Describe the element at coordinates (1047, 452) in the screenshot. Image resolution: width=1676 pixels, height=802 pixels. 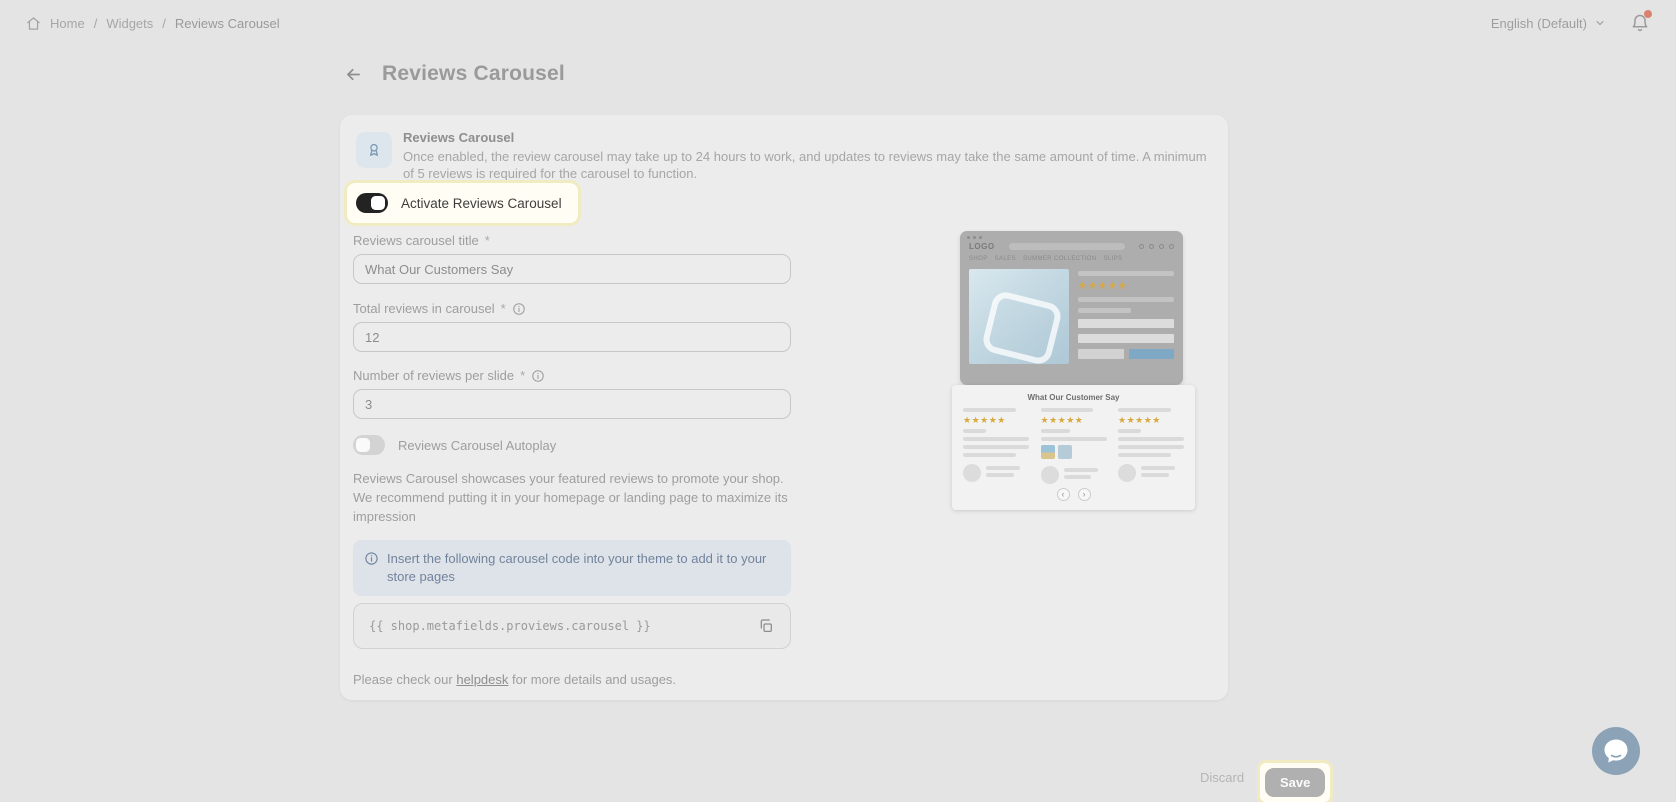
I see `review-photo-thumbnail` at that location.